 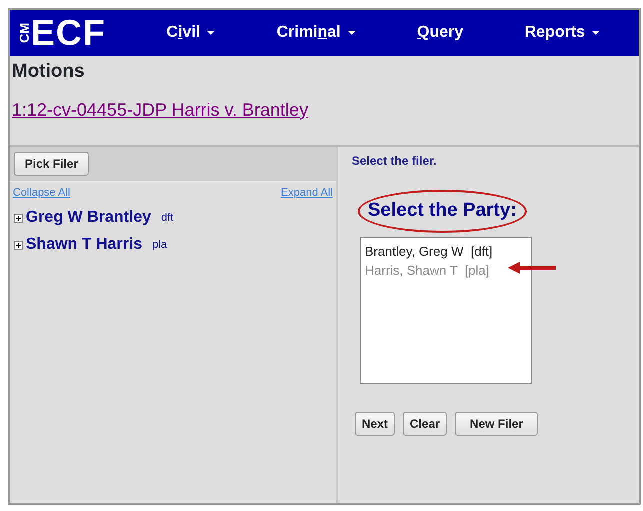 What do you see at coordinates (440, 33) in the screenshot?
I see `menu-item: Query` at bounding box center [440, 33].